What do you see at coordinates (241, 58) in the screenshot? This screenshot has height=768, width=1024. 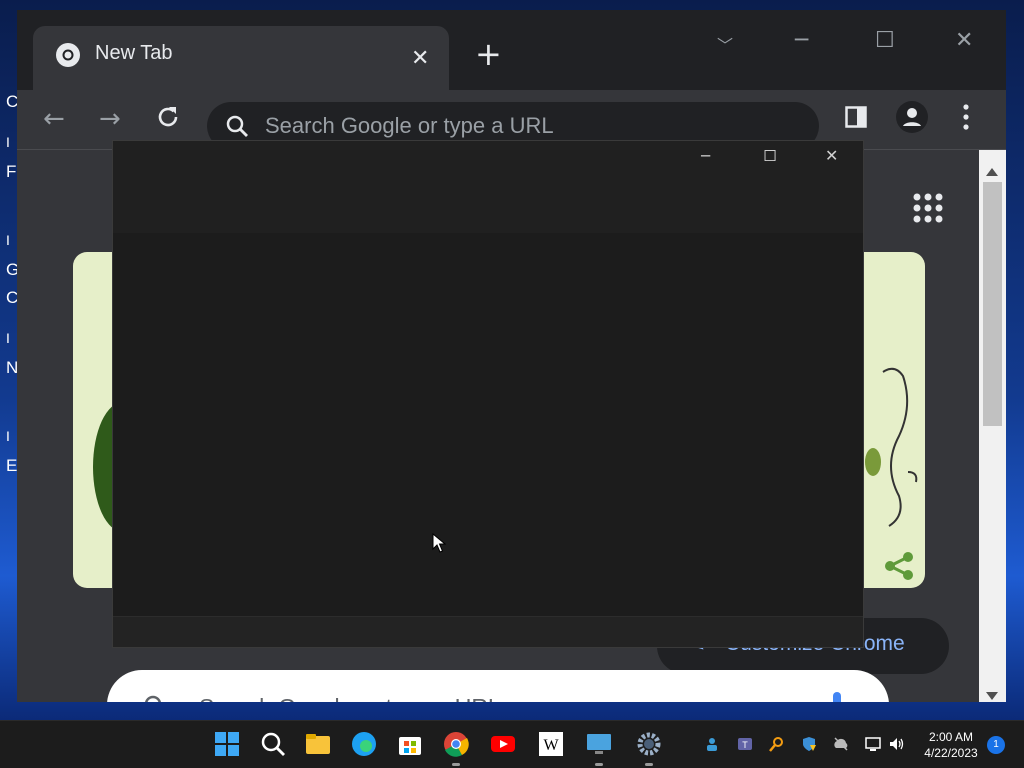 I see `tab-new-tab: New Tab ✕` at bounding box center [241, 58].